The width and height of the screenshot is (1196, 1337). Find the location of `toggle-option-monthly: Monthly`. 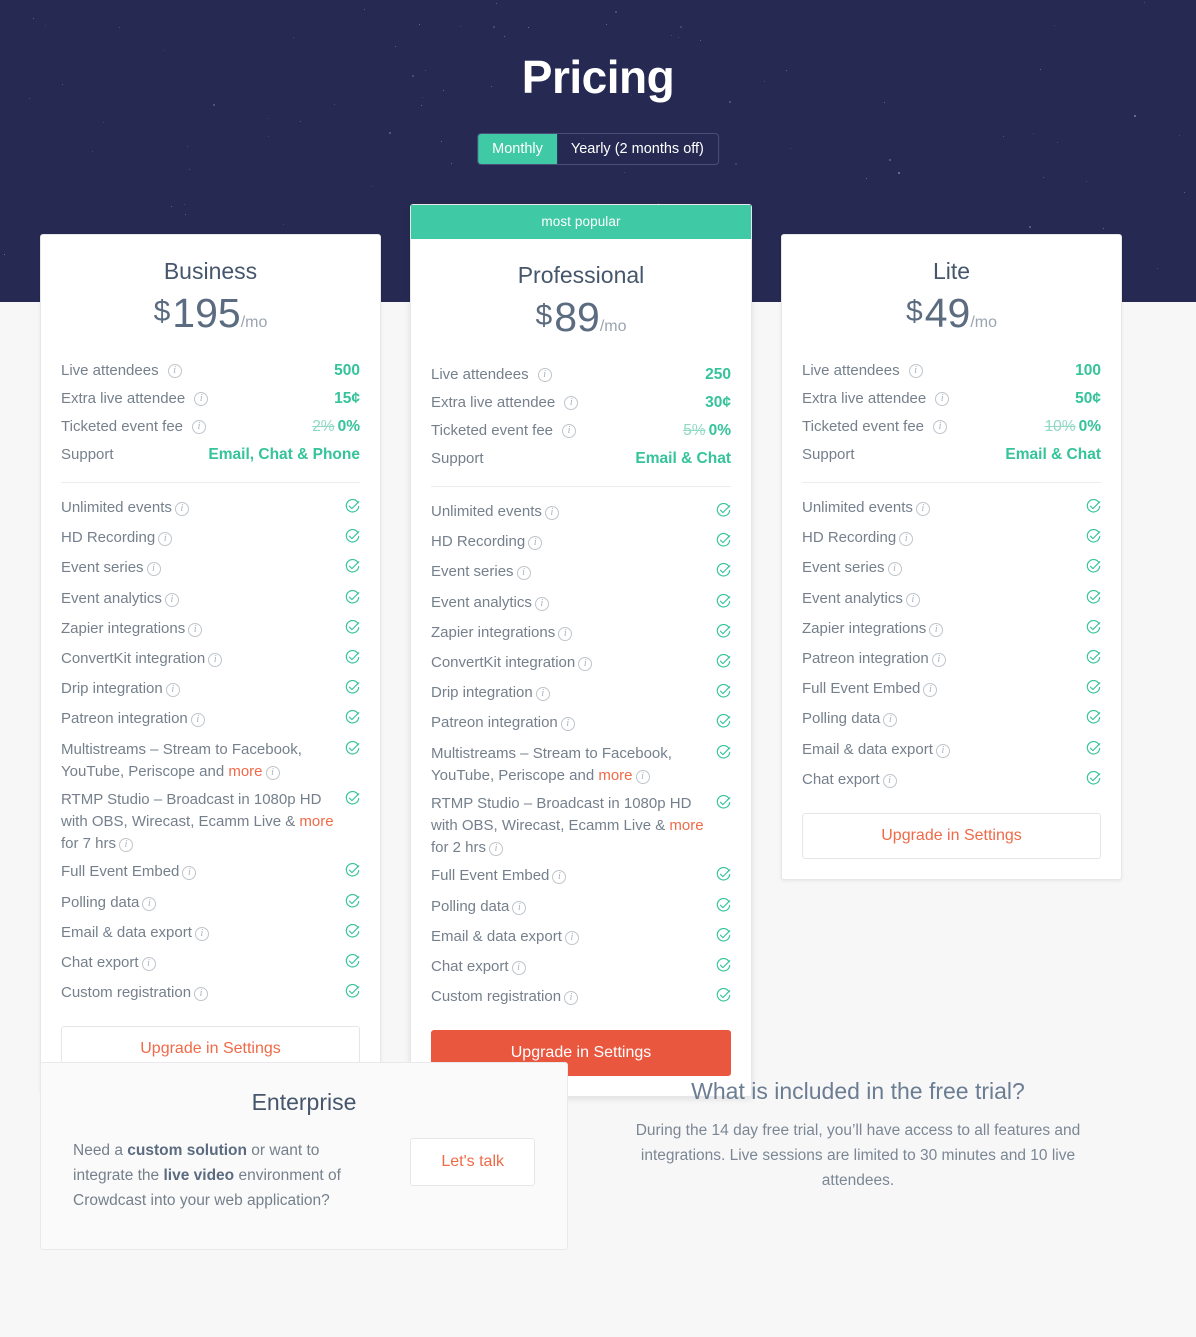

toggle-option-monthly: Monthly is located at coordinates (517, 149).